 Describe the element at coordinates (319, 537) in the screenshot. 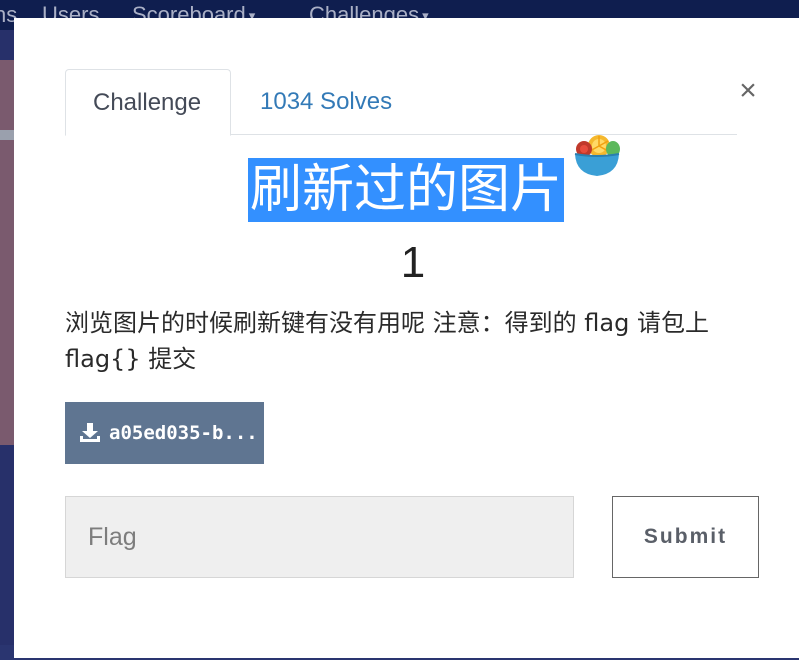

I see `flag-input` at that location.